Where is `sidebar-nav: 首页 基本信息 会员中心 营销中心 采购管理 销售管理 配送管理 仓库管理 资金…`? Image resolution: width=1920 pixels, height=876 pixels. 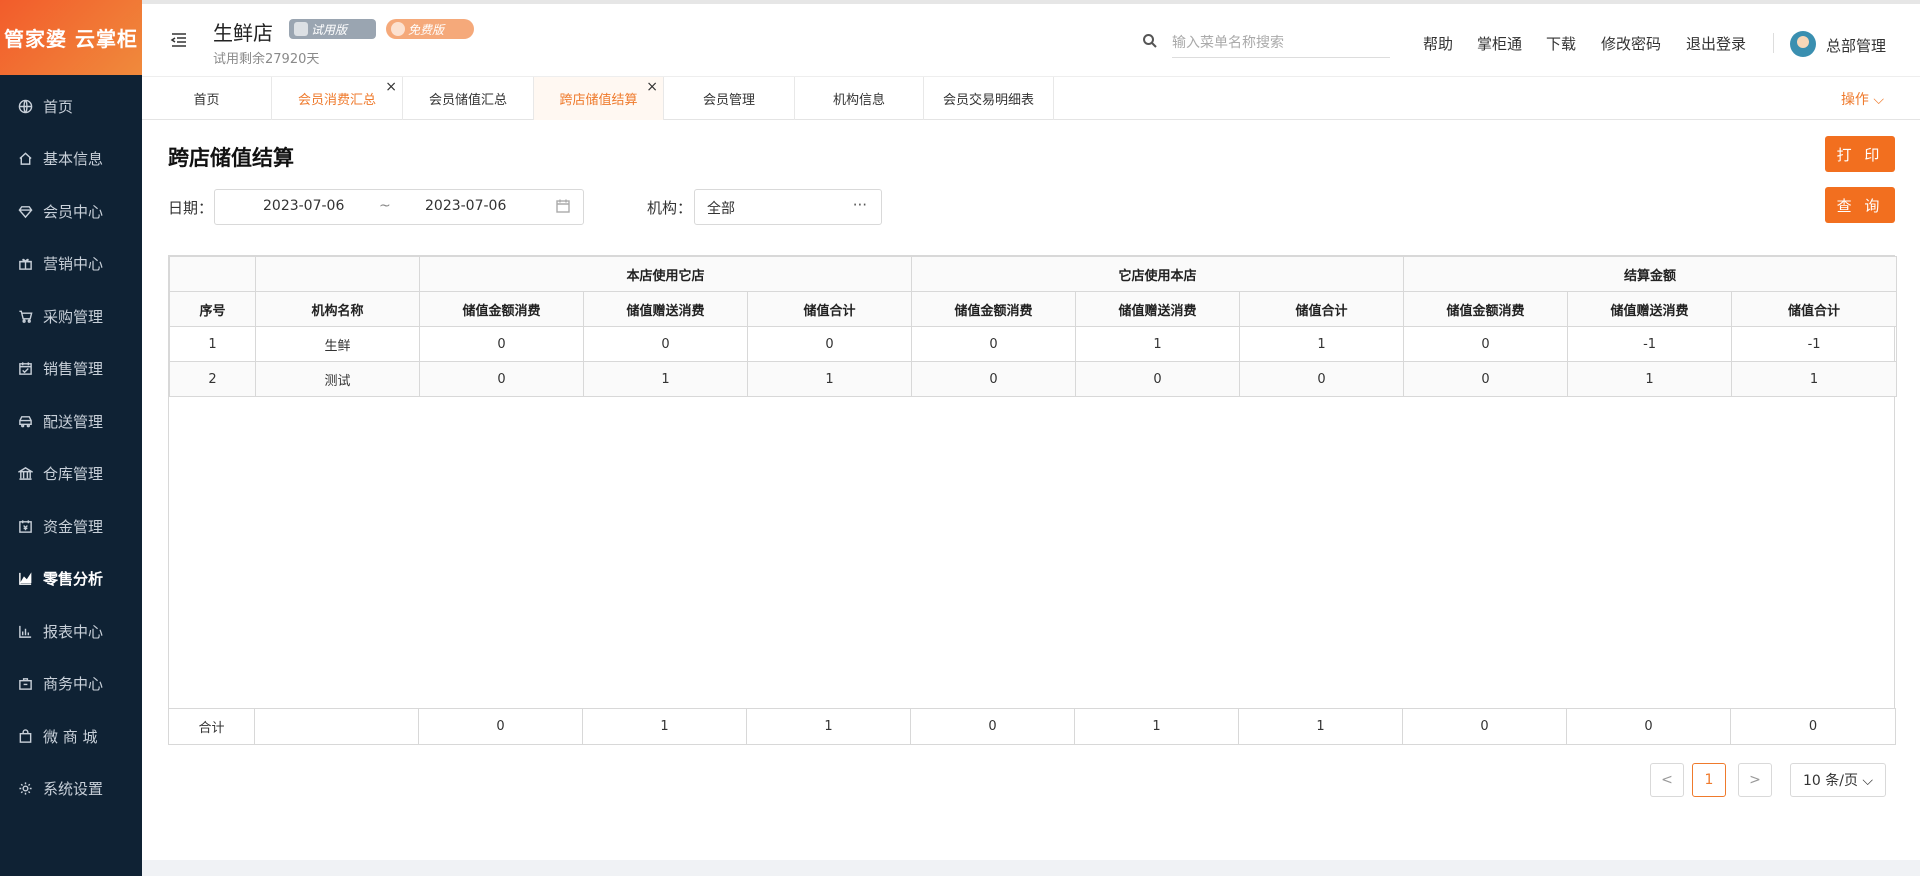
sidebar-nav: 首页 基本信息 会员中心 营销中心 采购管理 销售管理 配送管理 仓库管理 资金… is located at coordinates (71, 445).